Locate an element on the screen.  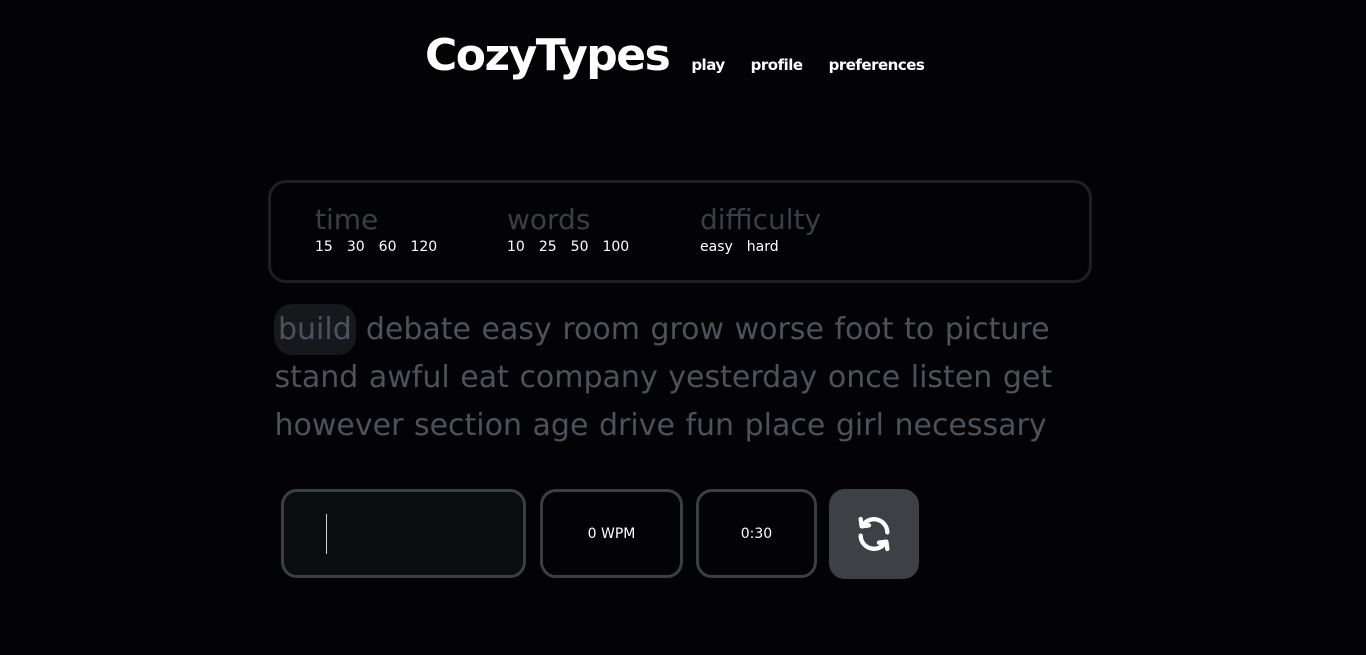
difficulty-option-easy: easy is located at coordinates (716, 247).